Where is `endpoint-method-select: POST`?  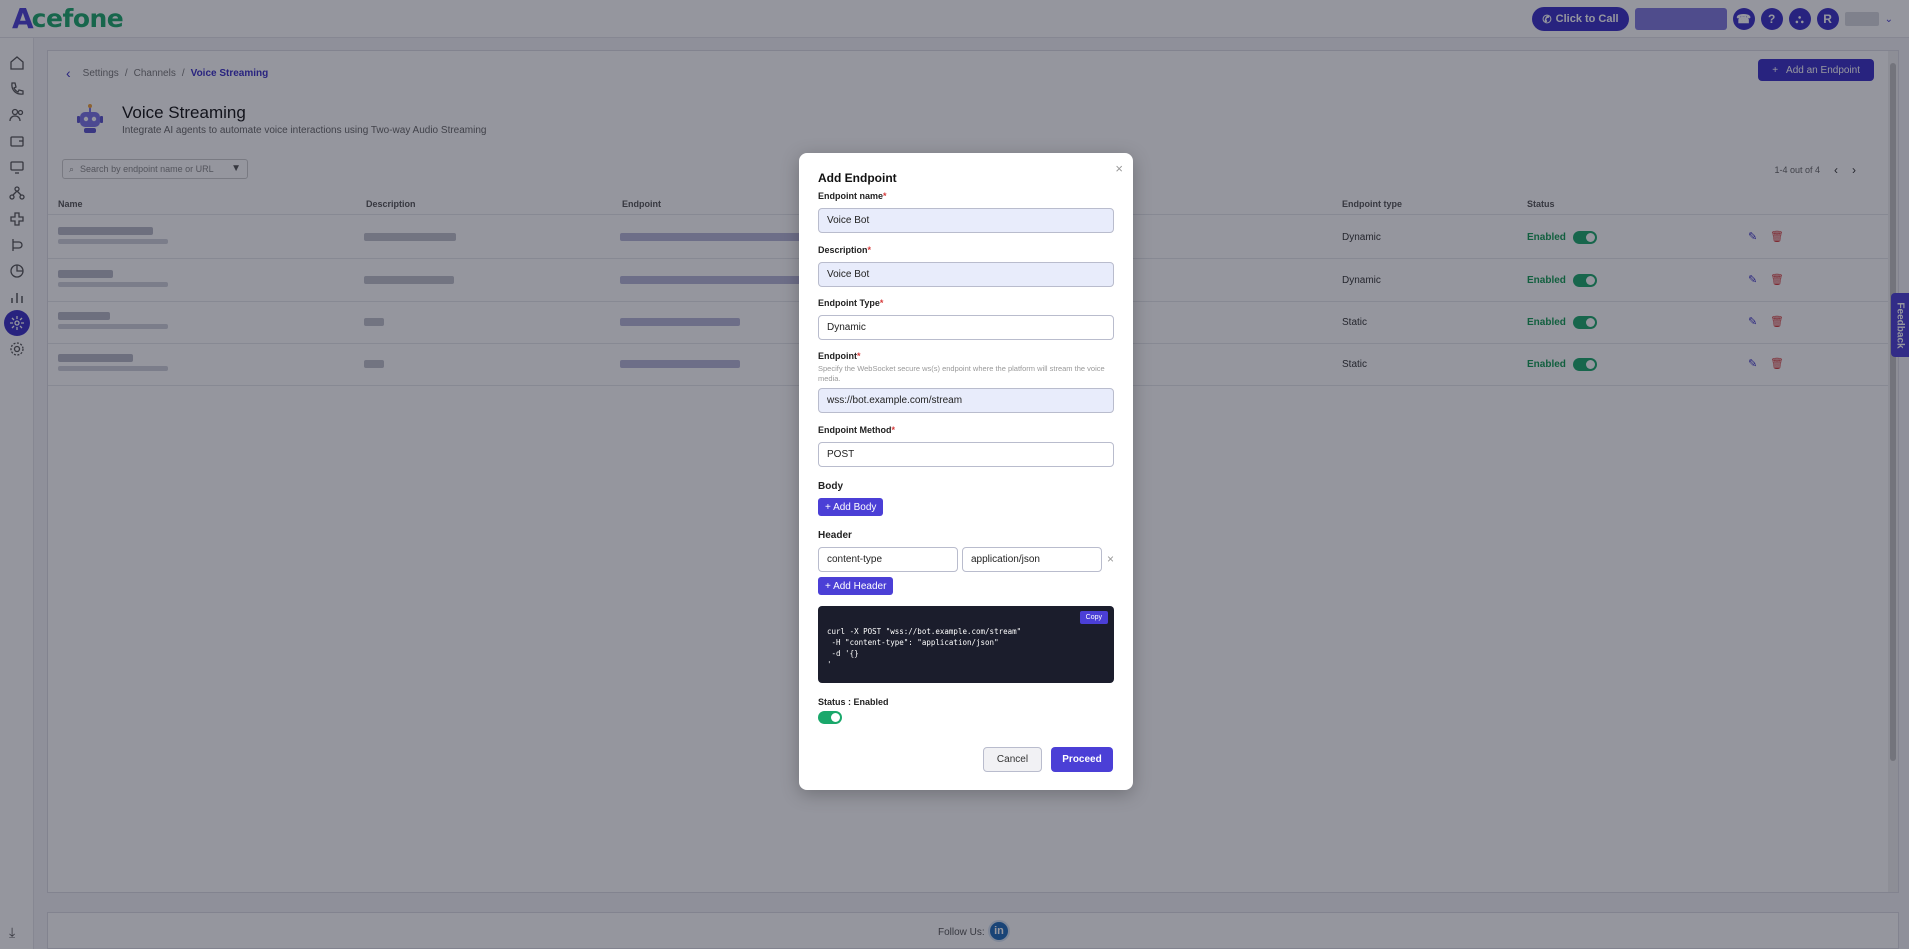
endpoint-method-select: POST is located at coordinates (966, 454).